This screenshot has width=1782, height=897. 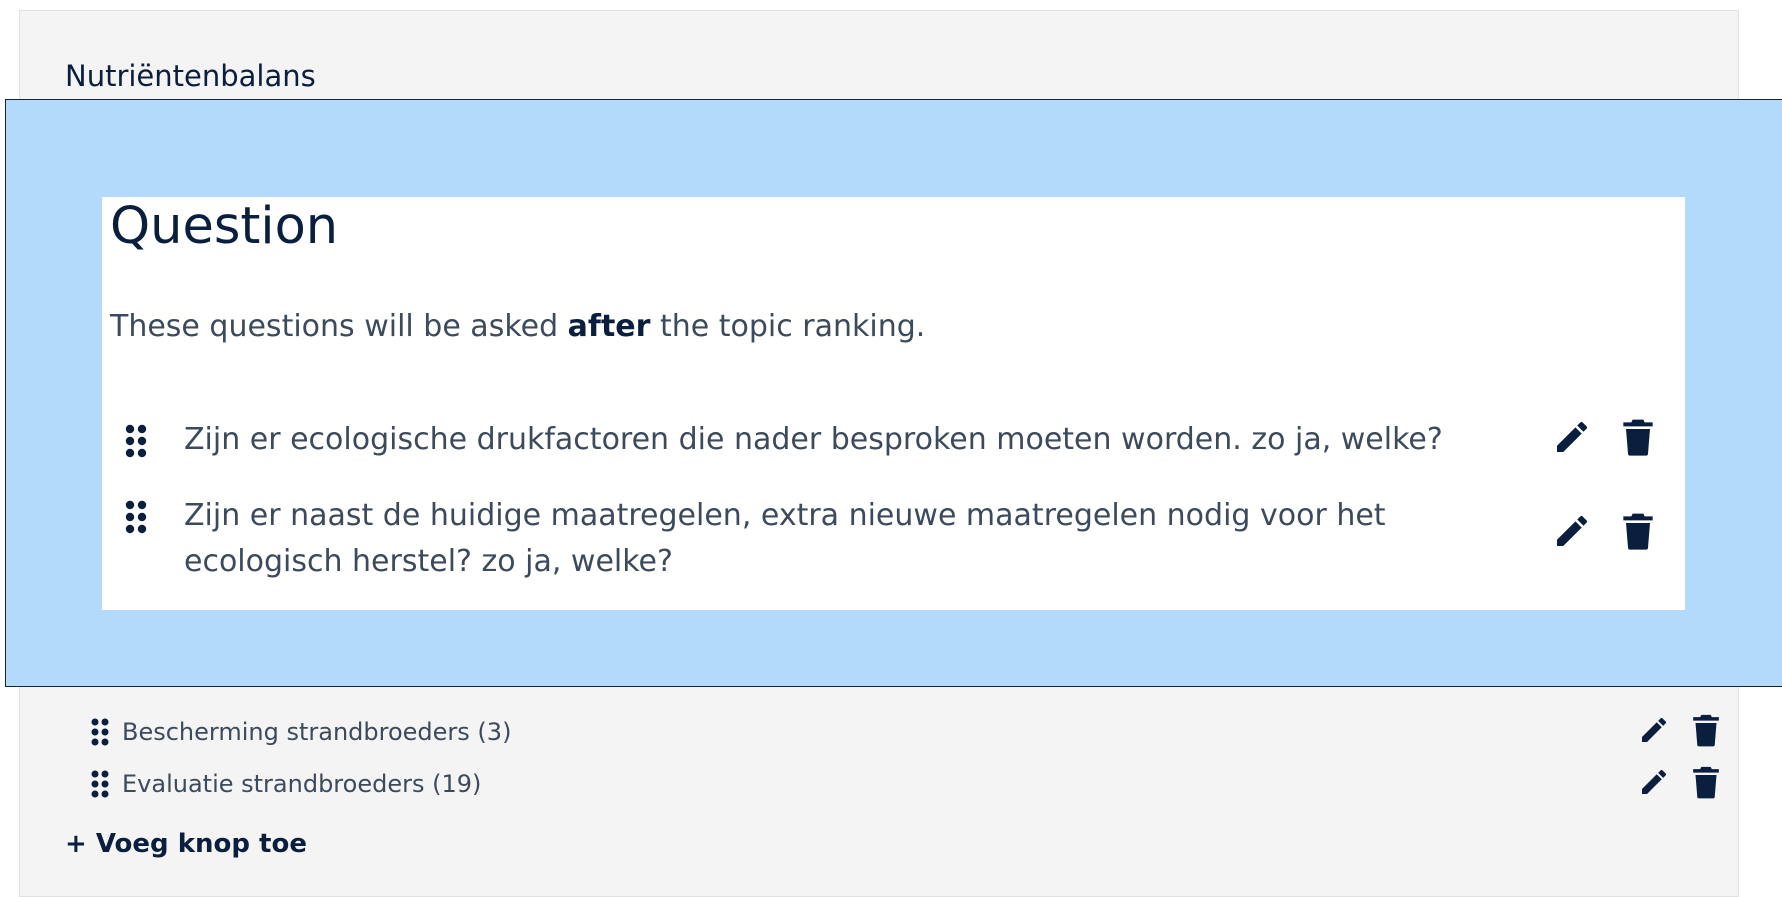 I want to click on topic-row: Evaluatie strandbroeders (19), so click(x=905, y=784).